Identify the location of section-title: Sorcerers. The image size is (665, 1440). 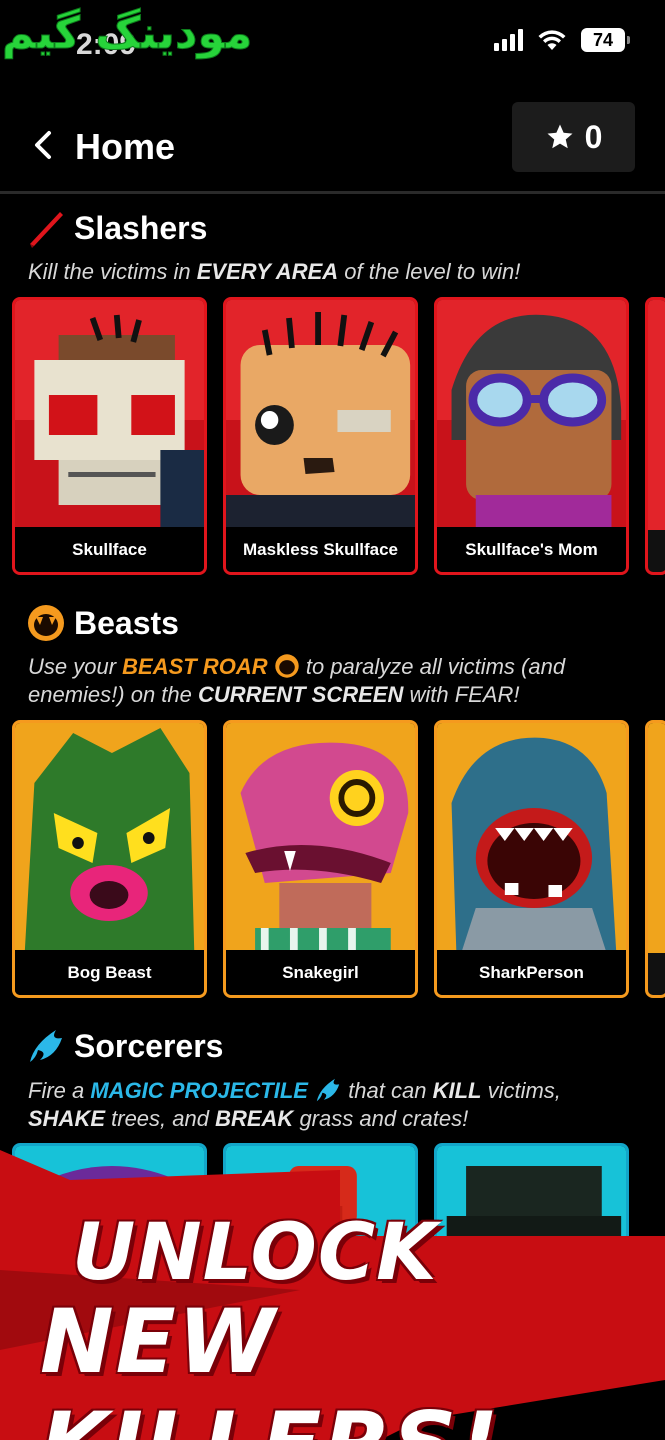
(149, 1045).